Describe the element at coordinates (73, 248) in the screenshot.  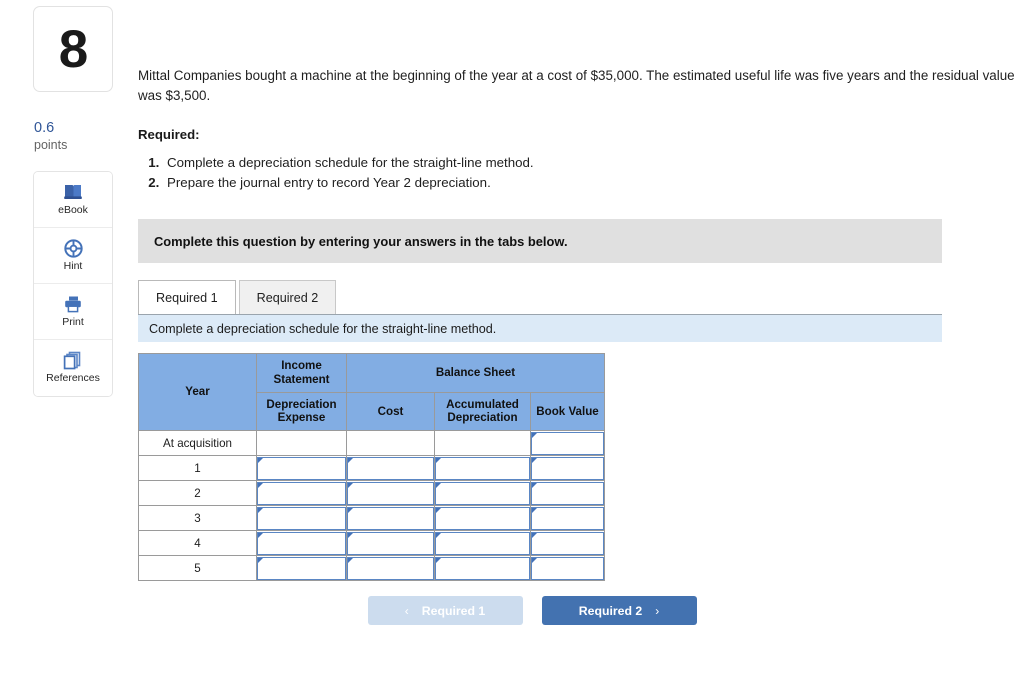
I see `hint-icon` at that location.